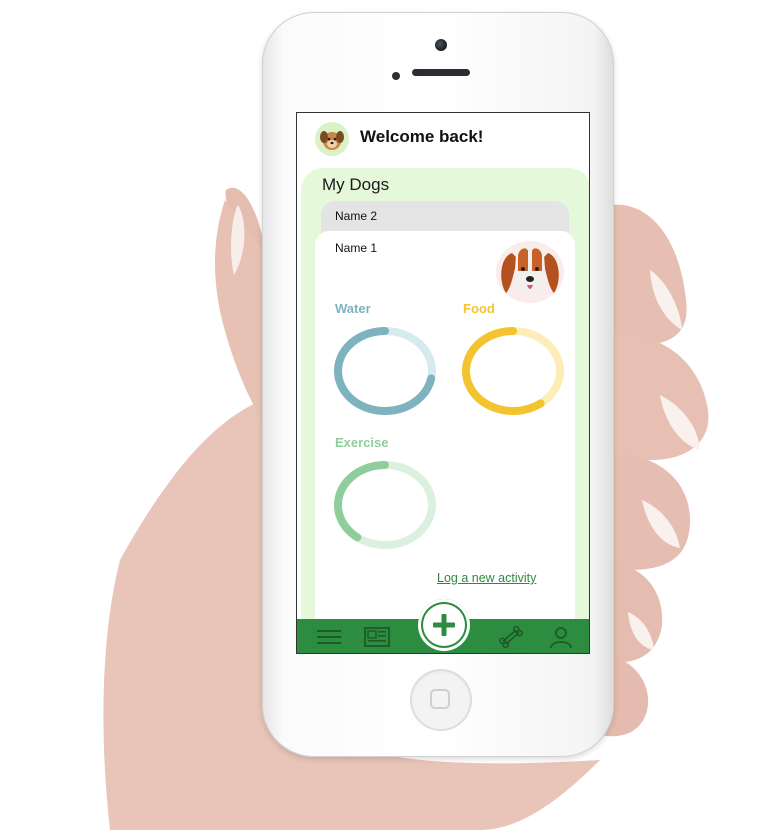 The height and width of the screenshot is (830, 773). I want to click on bone-icon, so click(511, 637).